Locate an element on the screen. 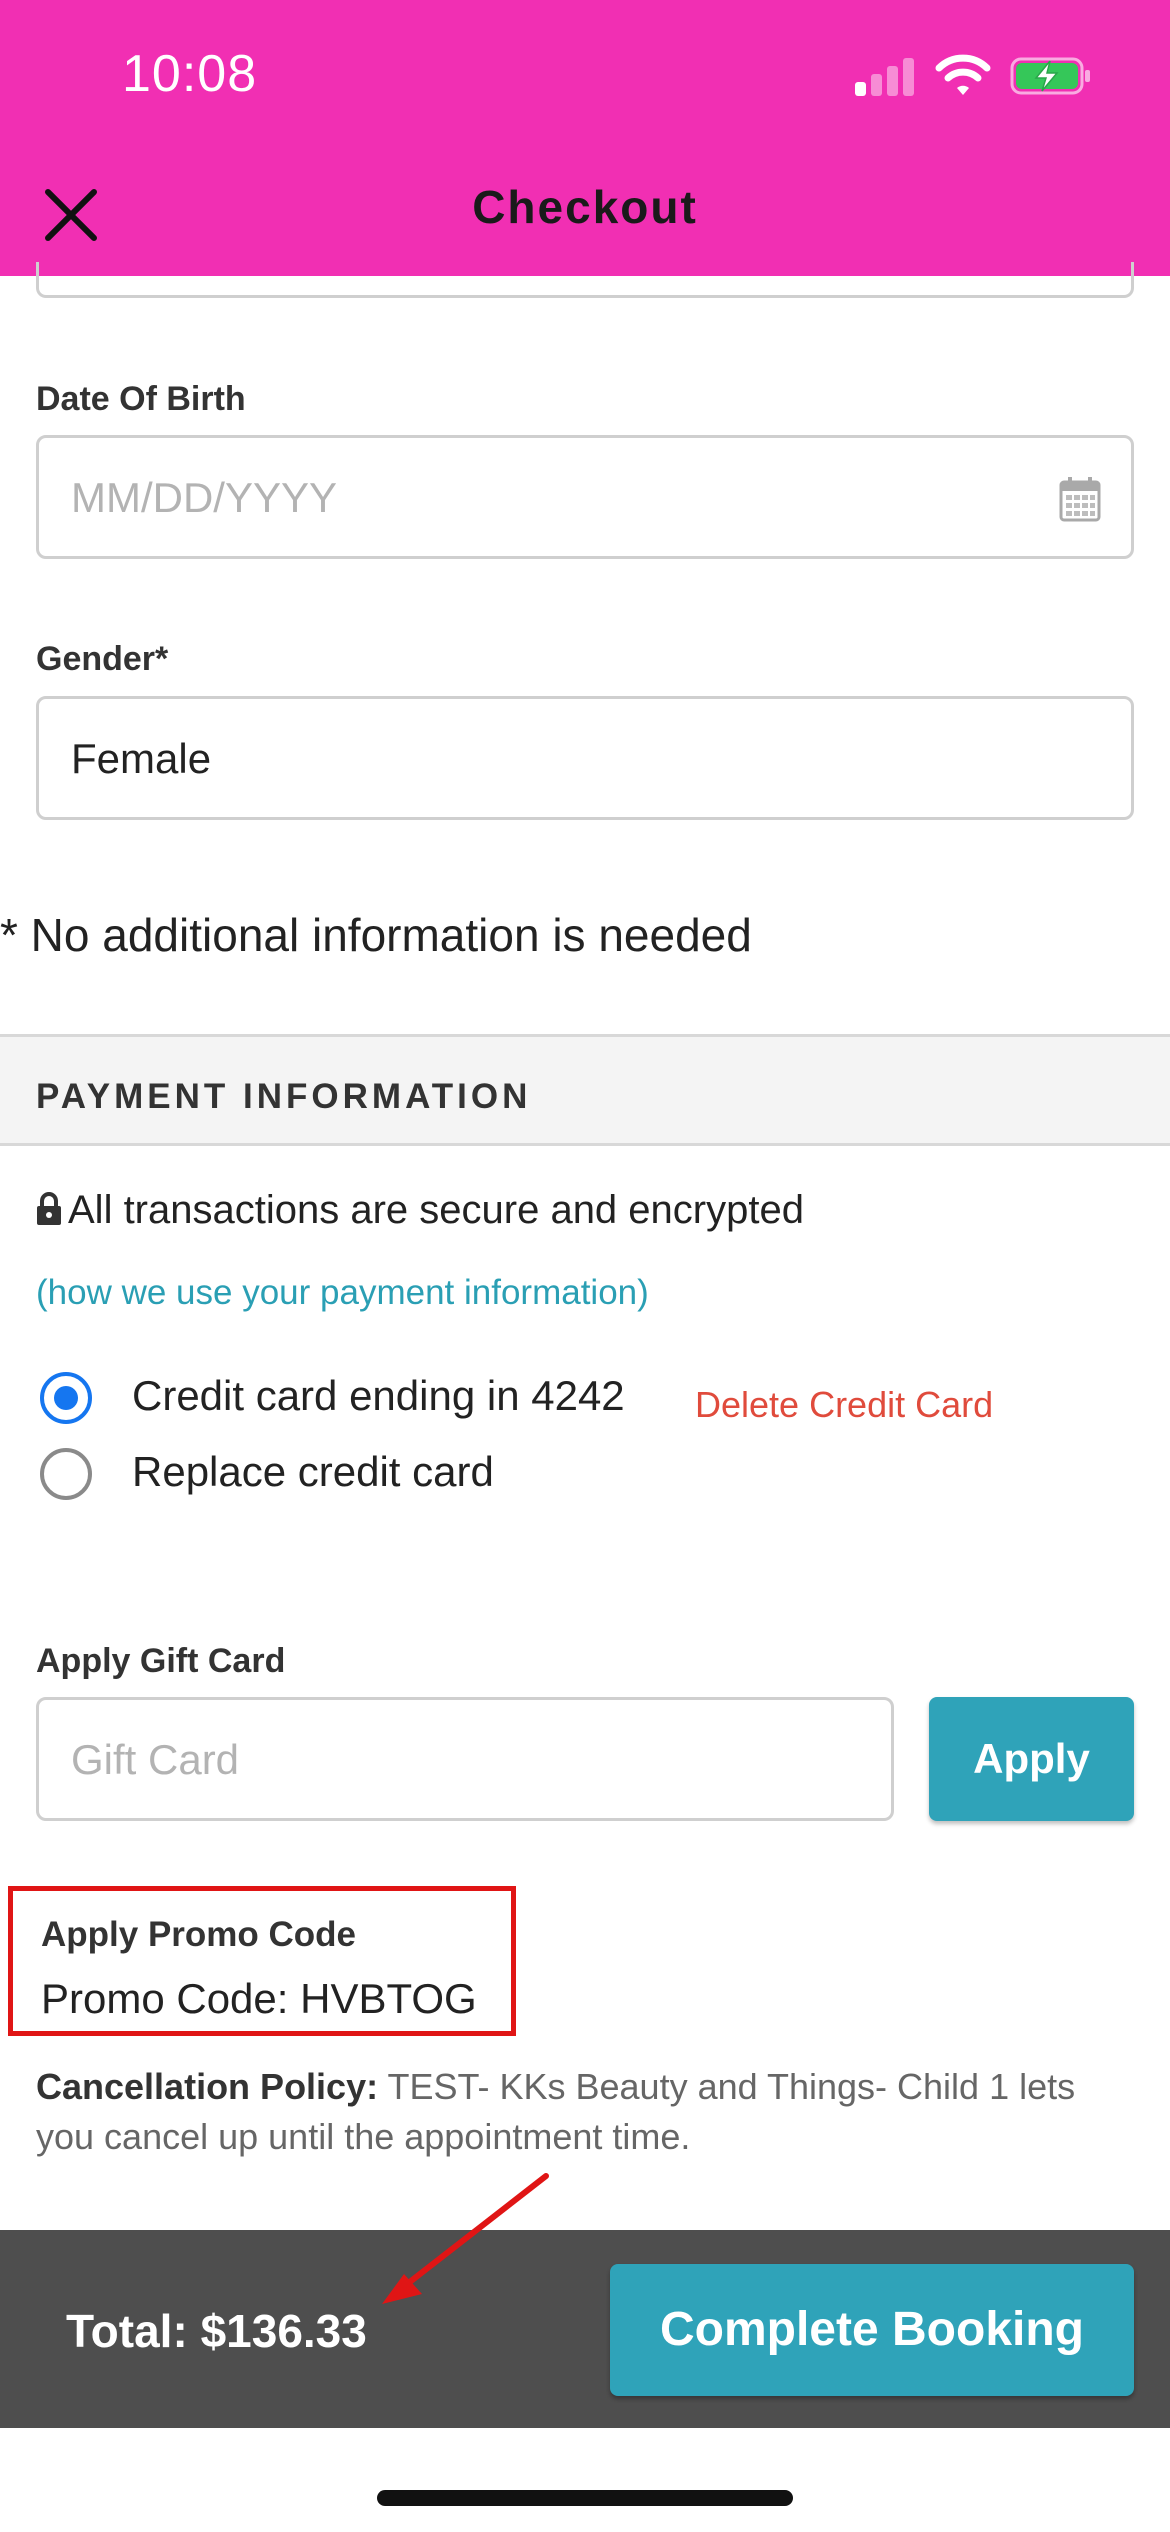 The image size is (1170, 2532). replace-card-label: Replace credit card is located at coordinates (313, 1471).